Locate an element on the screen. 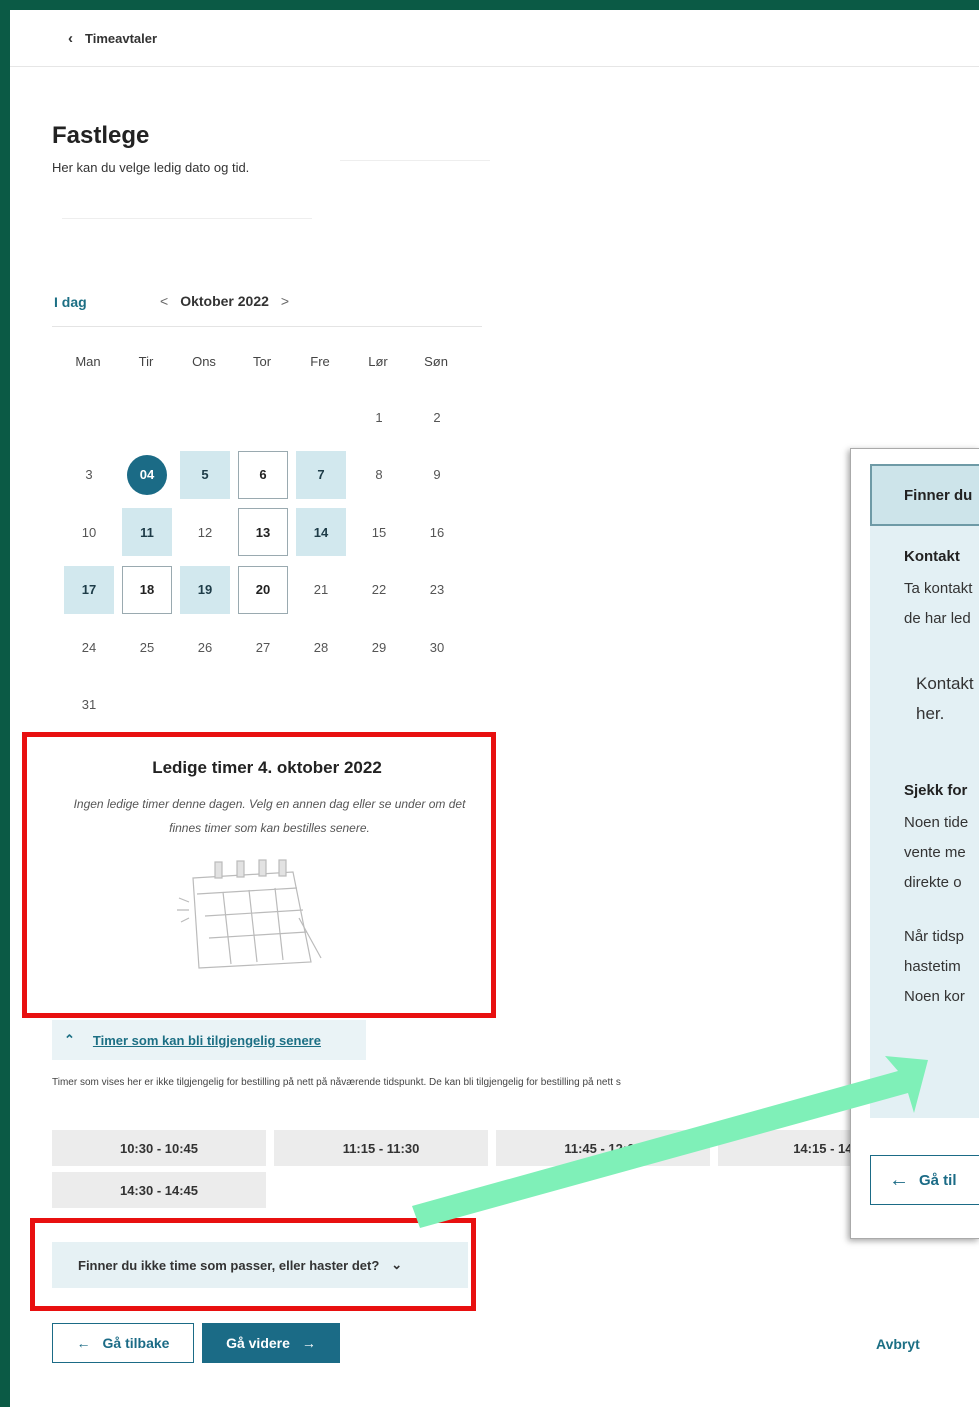  prev-month-icon: < is located at coordinates (164, 301).